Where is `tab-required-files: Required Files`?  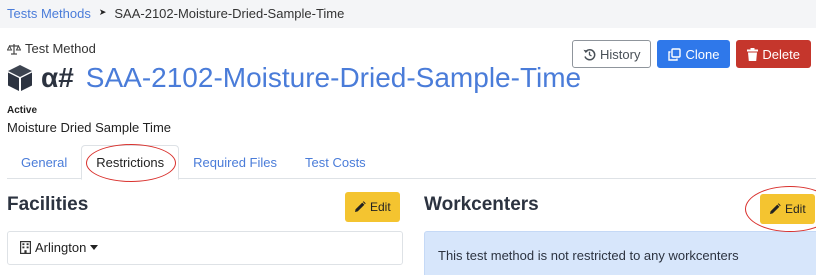
tab-required-files: Required Files is located at coordinates (235, 162).